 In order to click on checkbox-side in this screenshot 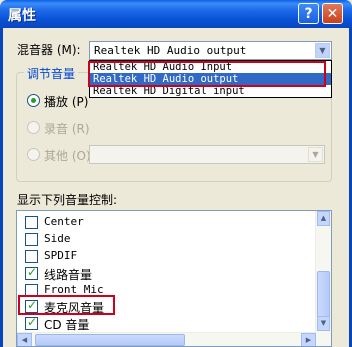, I will do `click(31, 239)`.